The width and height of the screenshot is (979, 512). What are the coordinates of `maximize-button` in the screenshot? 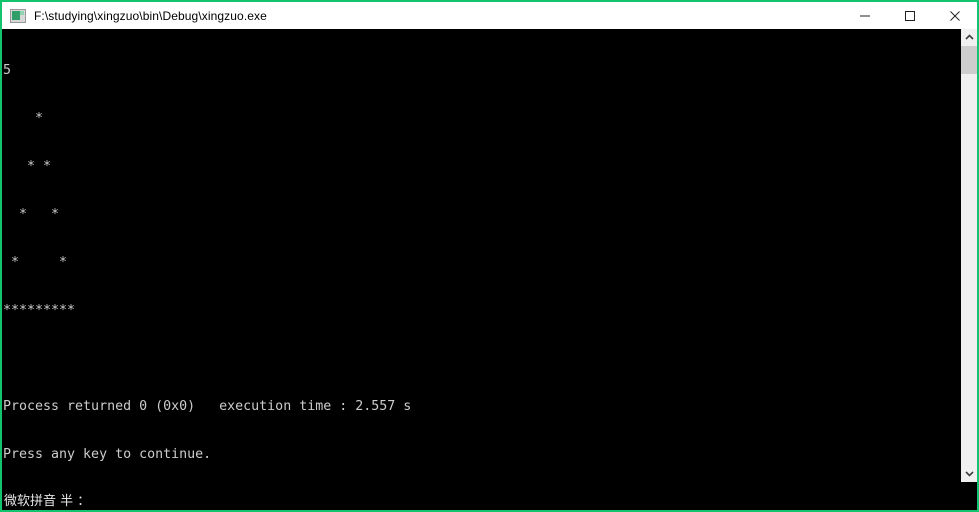 It's located at (909, 15).